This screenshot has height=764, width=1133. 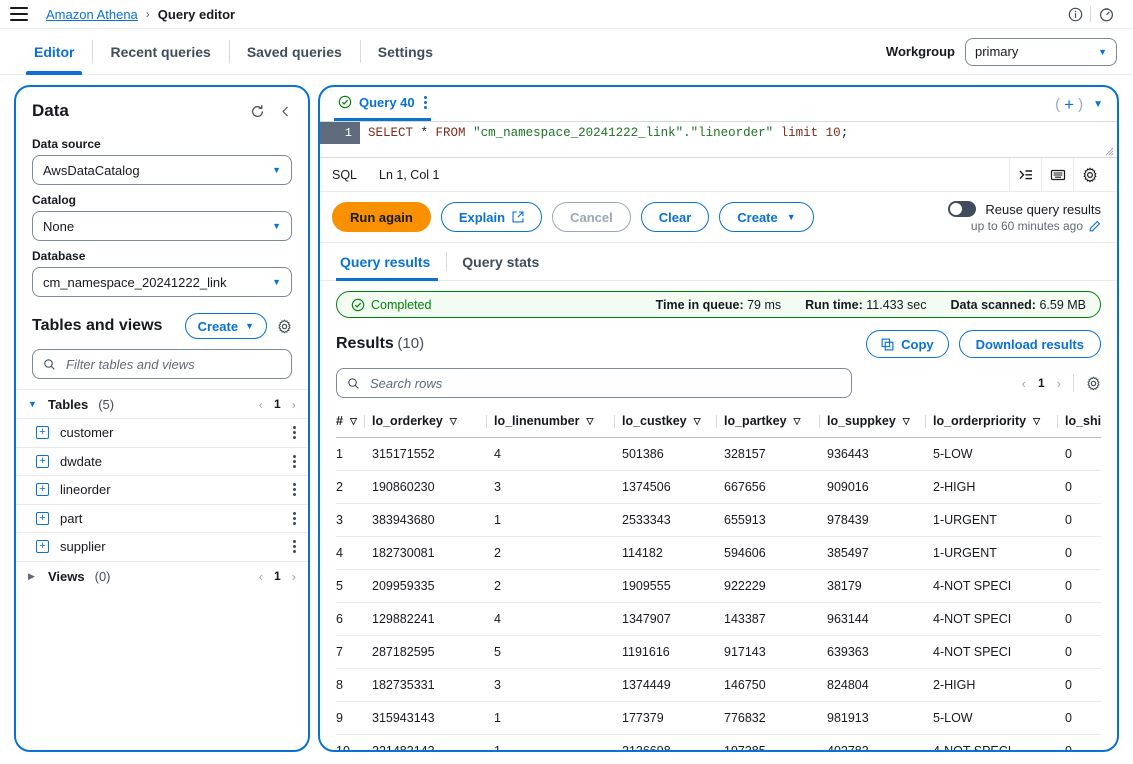 What do you see at coordinates (775, 718) in the screenshot?
I see `cell-lo_partkey: 776832` at bounding box center [775, 718].